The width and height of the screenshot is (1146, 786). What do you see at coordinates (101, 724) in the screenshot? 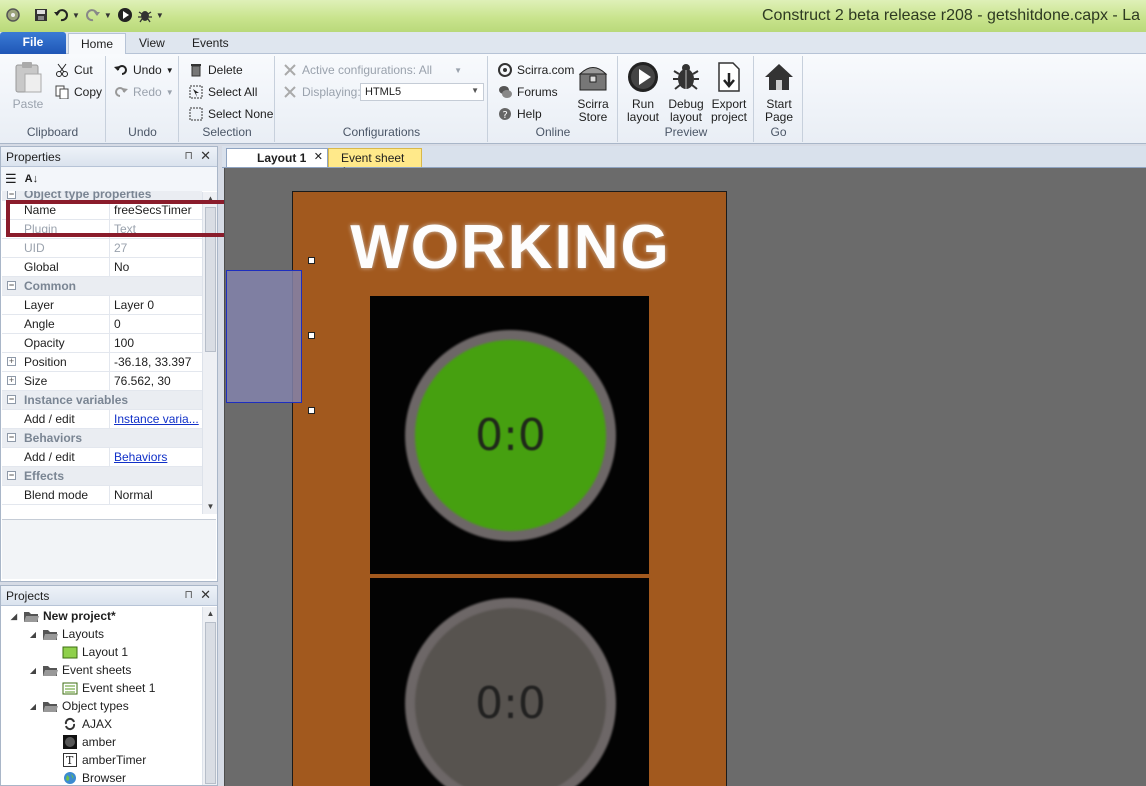
I see `tree-item-ajax: AJAX` at bounding box center [101, 724].